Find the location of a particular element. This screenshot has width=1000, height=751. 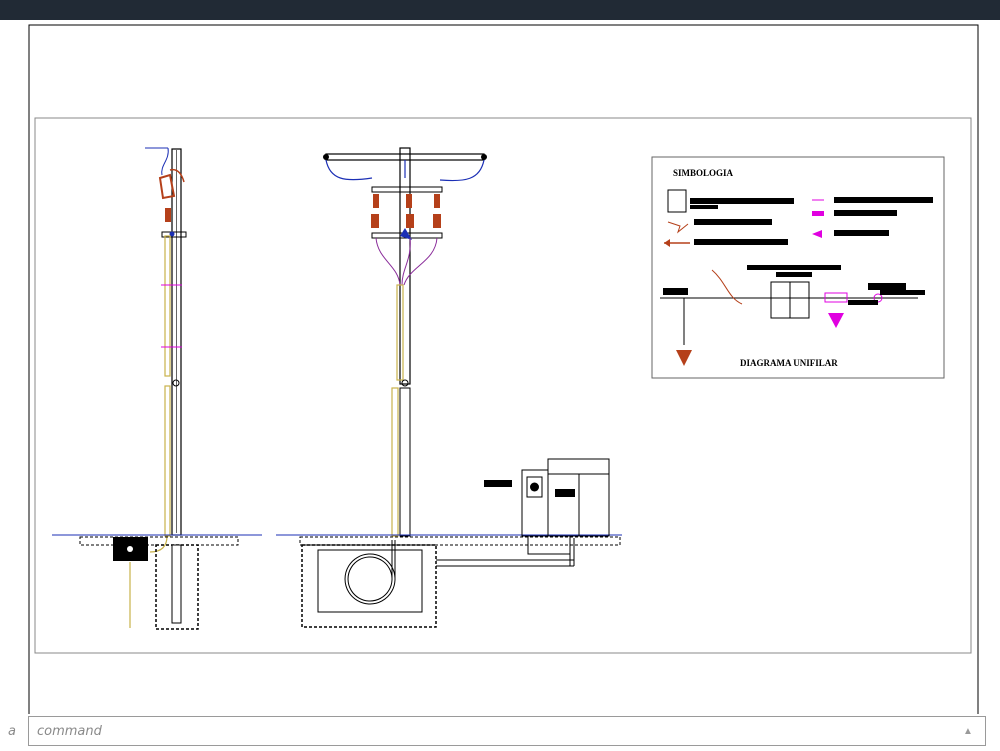

legend-title: SIMBOLOGIA is located at coordinates (703, 173).